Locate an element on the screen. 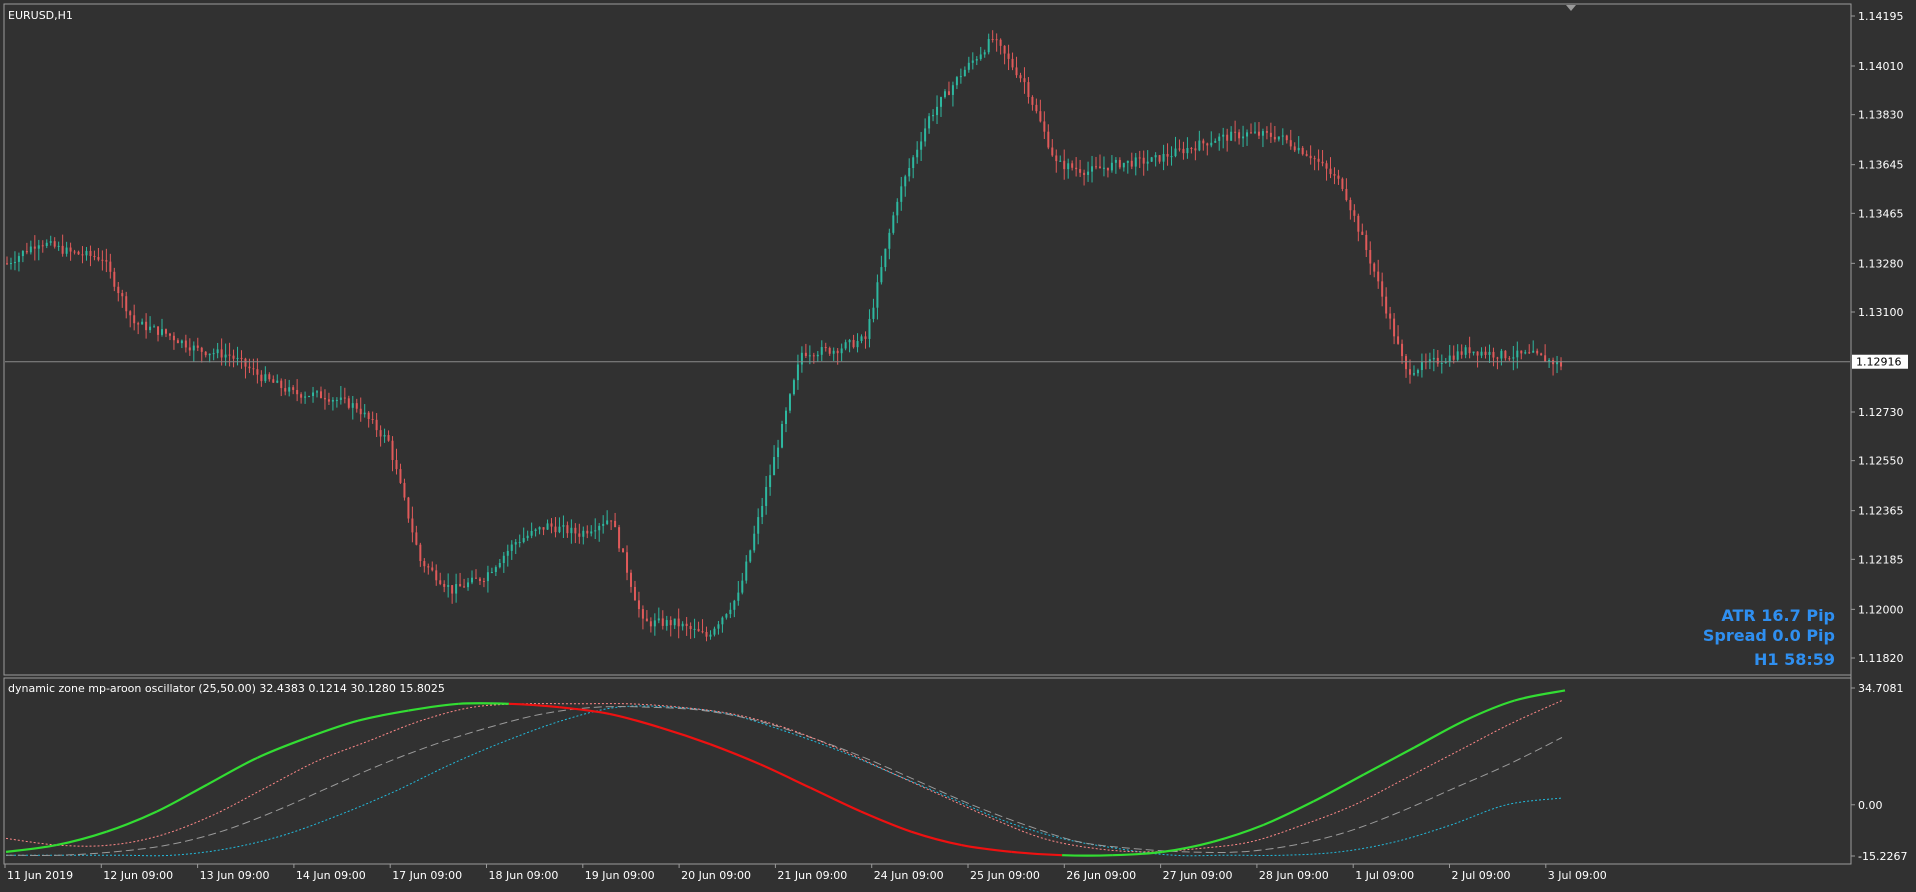 This screenshot has width=1916, height=892. price-tick-label: 1.12000 is located at coordinates (1881, 609).